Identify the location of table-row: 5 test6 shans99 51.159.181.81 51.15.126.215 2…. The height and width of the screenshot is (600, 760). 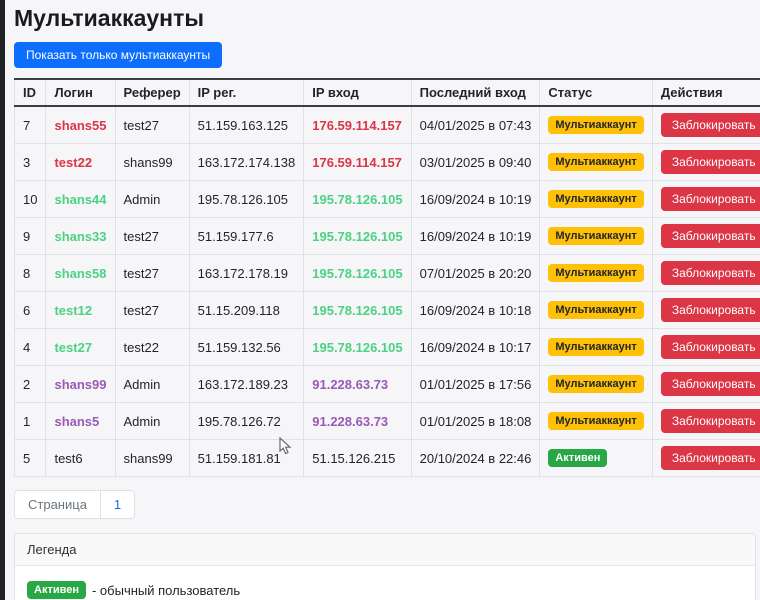
(386, 458).